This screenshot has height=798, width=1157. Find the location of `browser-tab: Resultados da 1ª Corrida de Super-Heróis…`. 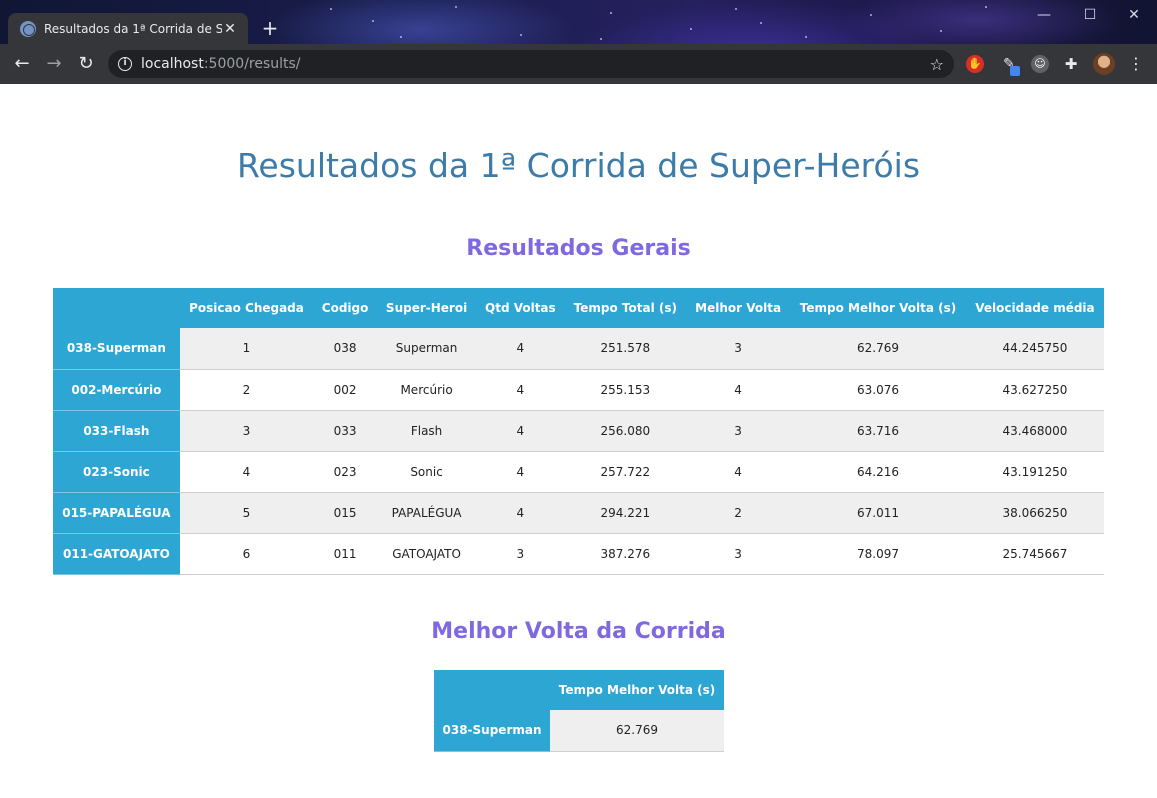

browser-tab: Resultados da 1ª Corrida de Super-Heróis… is located at coordinates (128, 28).